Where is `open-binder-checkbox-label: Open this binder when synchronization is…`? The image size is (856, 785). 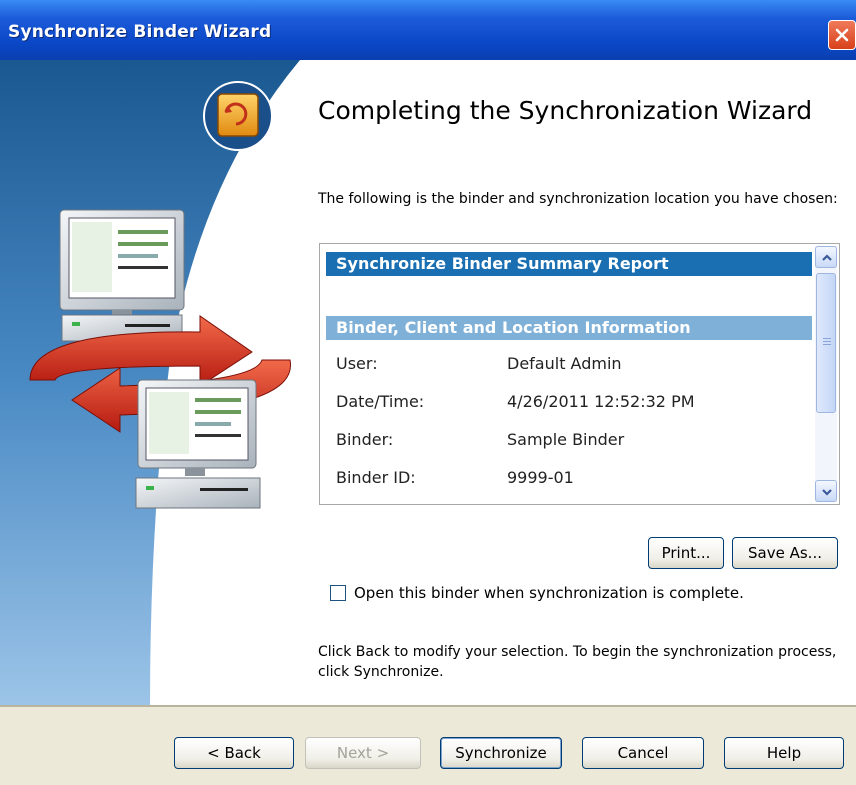 open-binder-checkbox-label: Open this binder when synchronization is… is located at coordinates (549, 593).